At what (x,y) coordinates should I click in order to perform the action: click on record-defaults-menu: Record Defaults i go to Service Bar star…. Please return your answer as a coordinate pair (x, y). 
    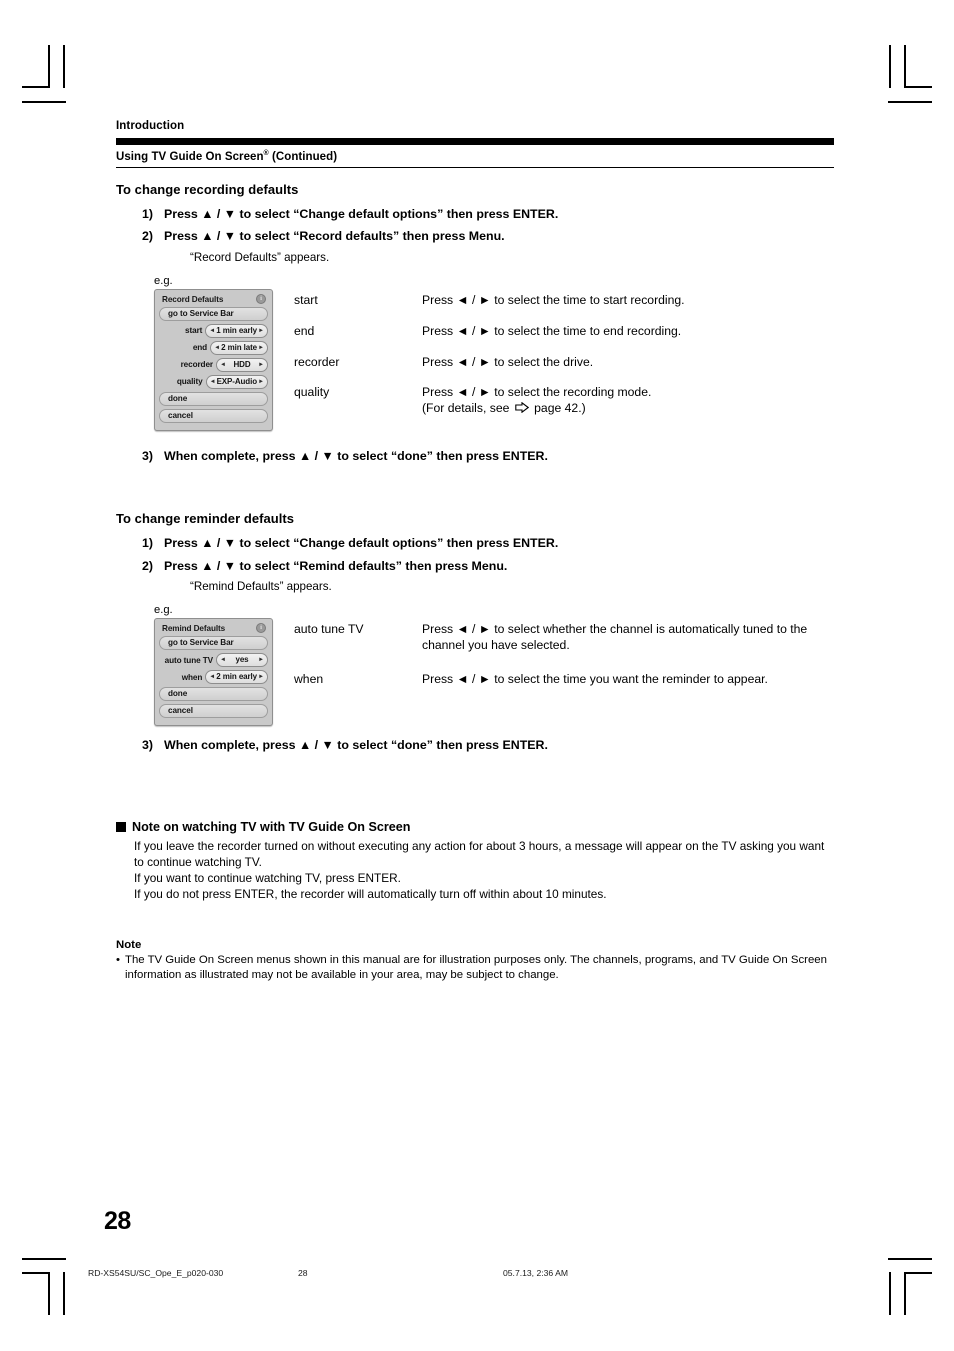
    Looking at the image, I should click on (213, 359).